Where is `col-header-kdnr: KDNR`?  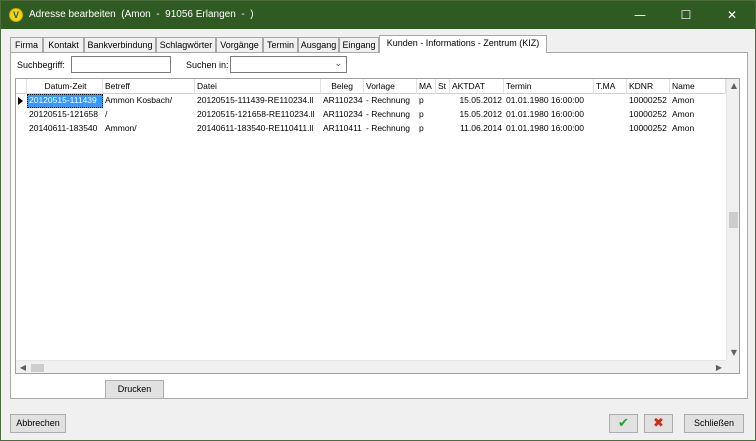
col-header-kdnr: KDNR is located at coordinates (648, 86).